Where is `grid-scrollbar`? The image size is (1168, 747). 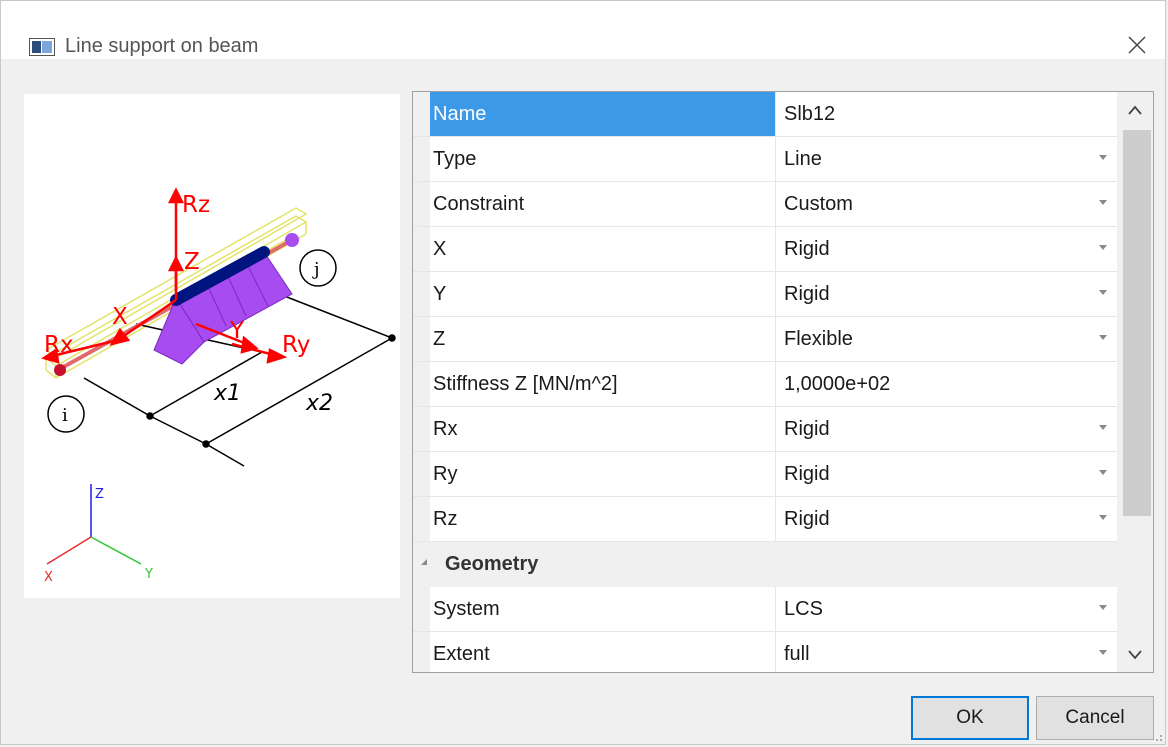
grid-scrollbar is located at coordinates (1135, 382).